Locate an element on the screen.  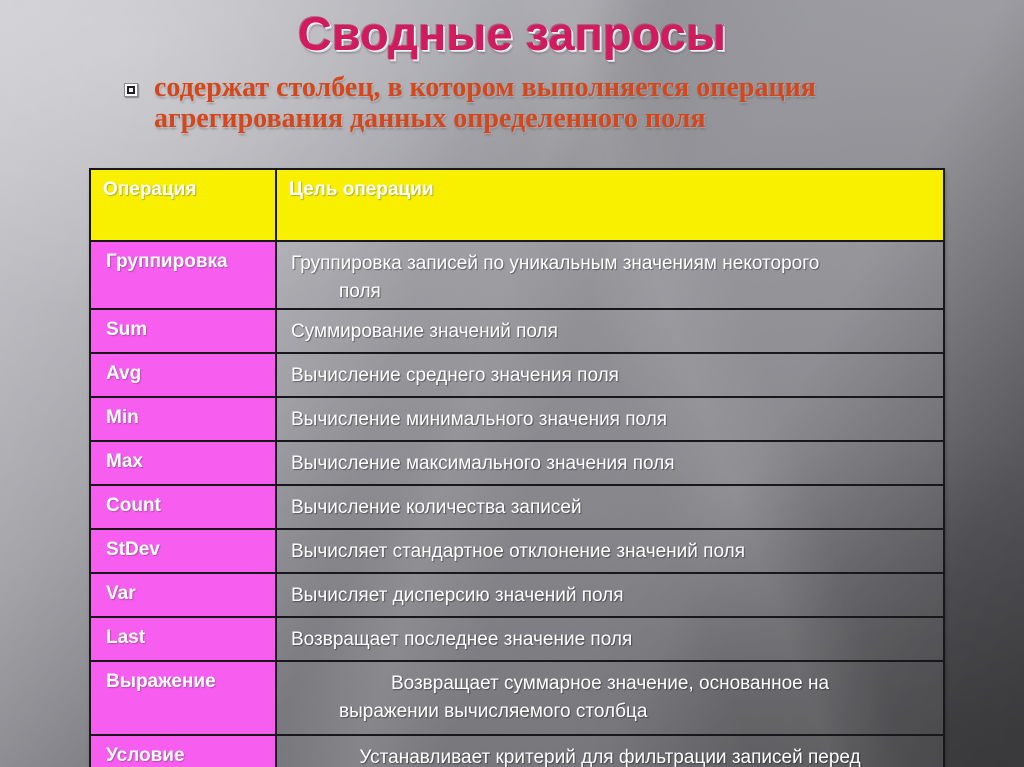
cell-description: Вычисление среднего значения поля is located at coordinates (610, 375).